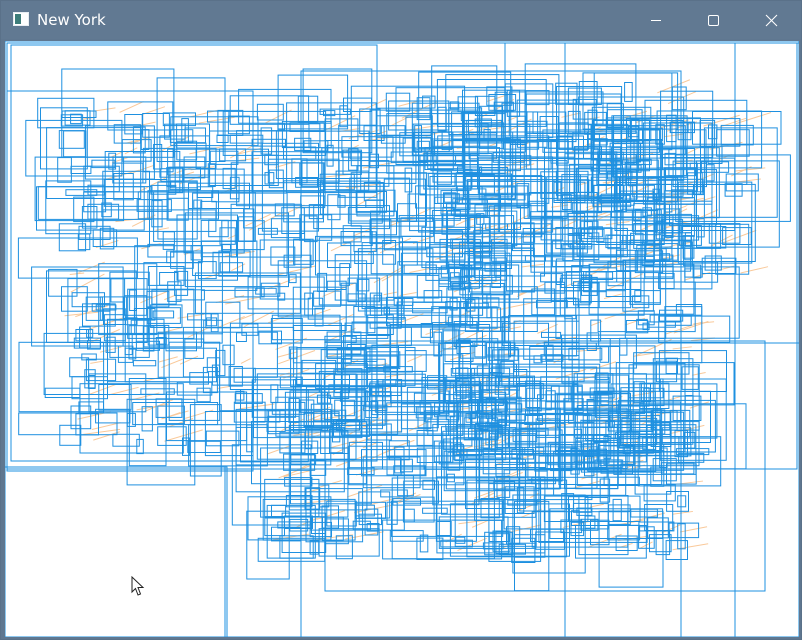  What do you see at coordinates (138, 586) in the screenshot?
I see `mouse-pointer-icon` at bounding box center [138, 586].